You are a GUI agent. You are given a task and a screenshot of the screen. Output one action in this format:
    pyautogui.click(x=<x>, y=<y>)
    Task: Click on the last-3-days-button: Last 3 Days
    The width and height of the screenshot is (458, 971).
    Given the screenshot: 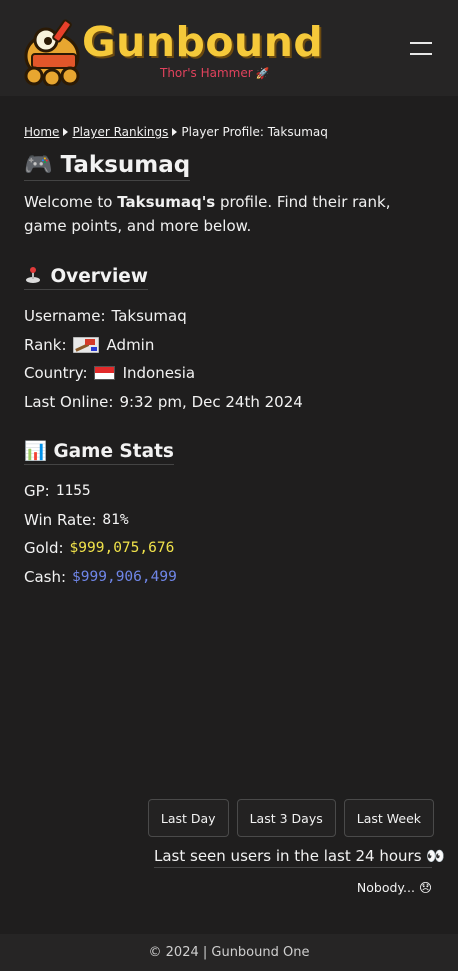 What is the action you would take?
    pyautogui.click(x=286, y=818)
    